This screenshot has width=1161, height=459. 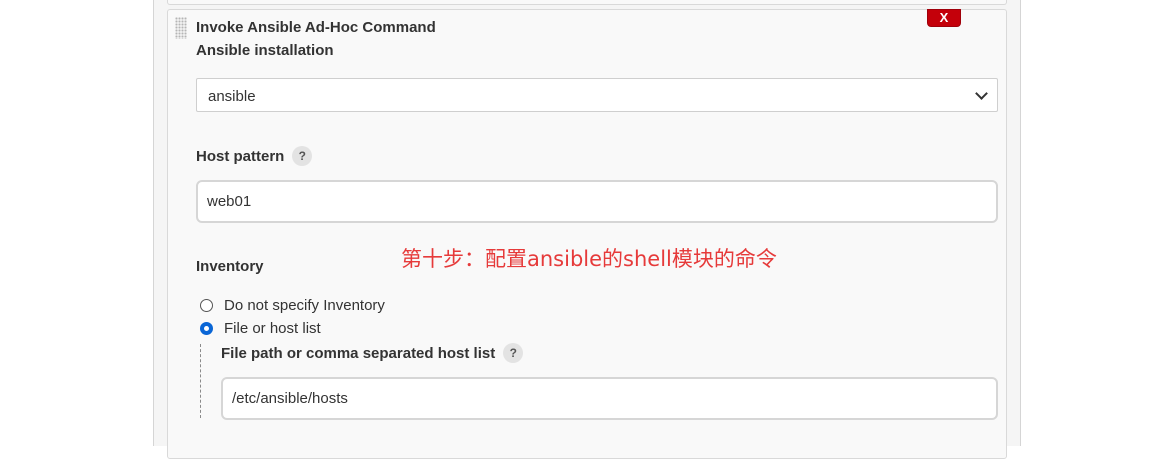 What do you see at coordinates (272, 328) in the screenshot?
I see `radio-label: File or host list` at bounding box center [272, 328].